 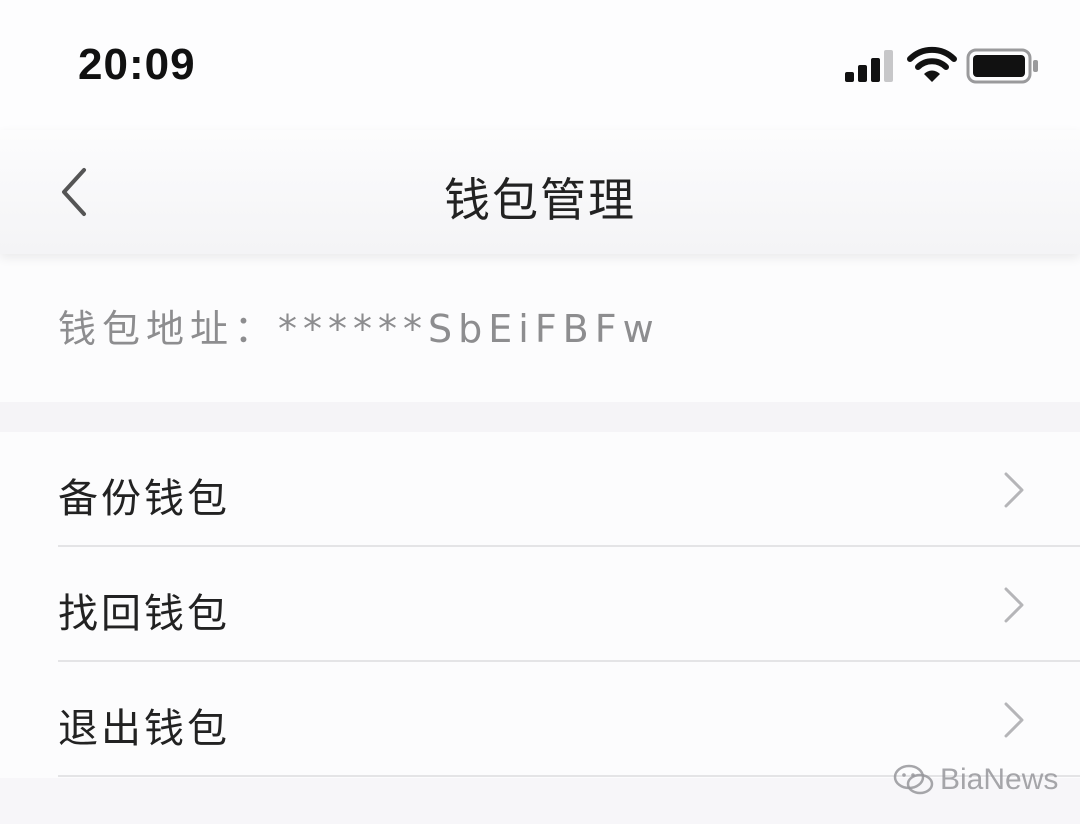 I want to click on watermark-text: BiaNews, so click(x=999, y=779).